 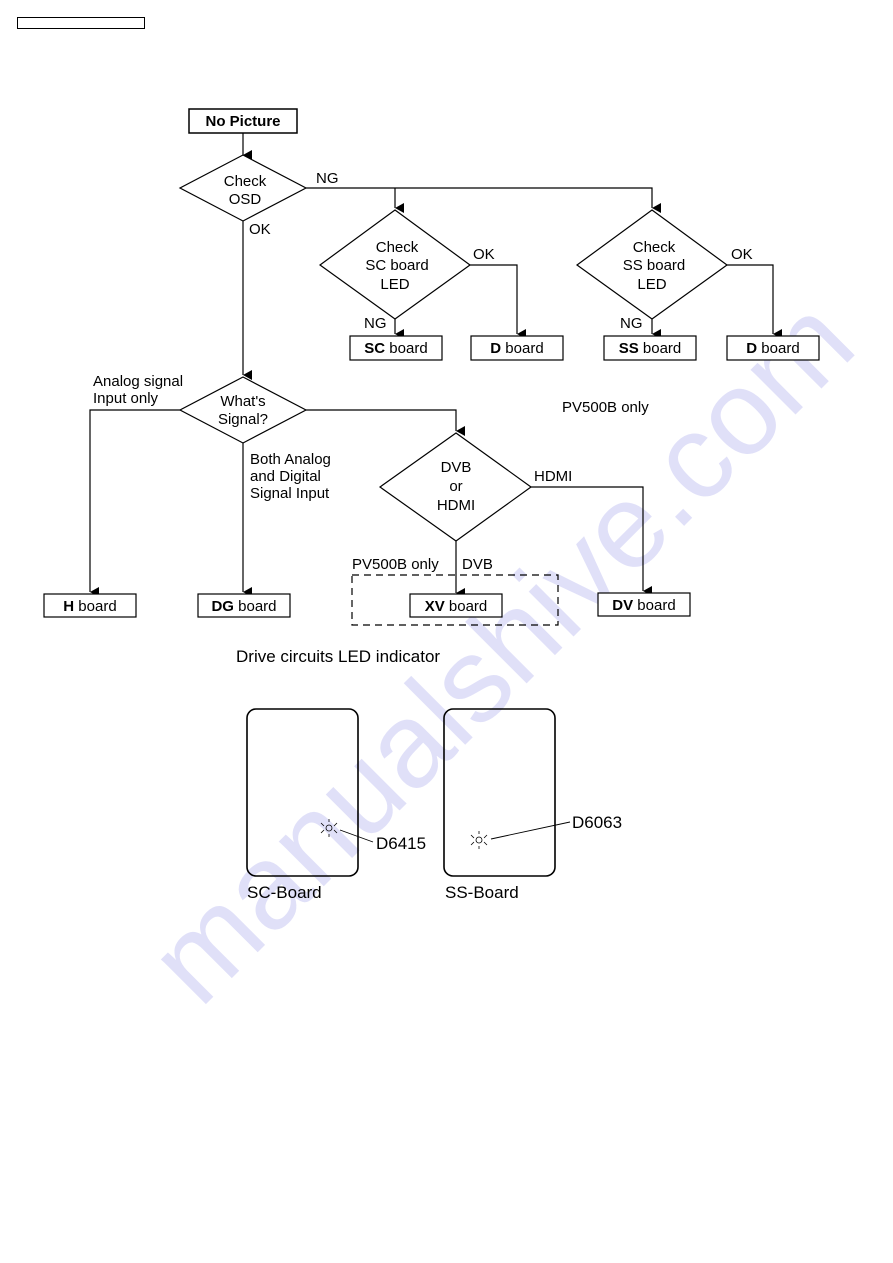 What do you see at coordinates (484, 254) in the screenshot?
I see `sc-ok-label: OK` at bounding box center [484, 254].